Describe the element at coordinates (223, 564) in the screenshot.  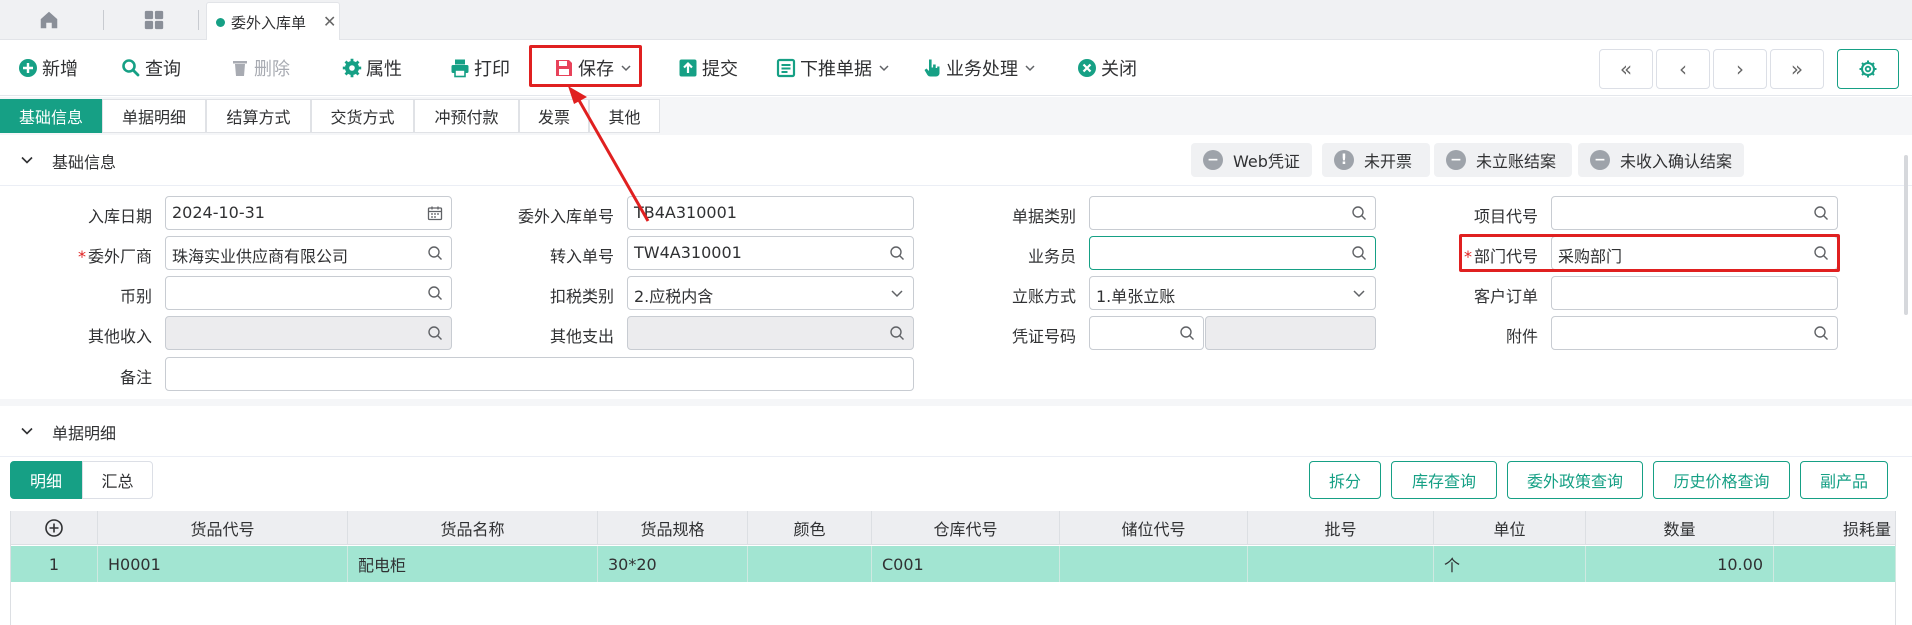
I see `table-cell-item-code: H0001` at that location.